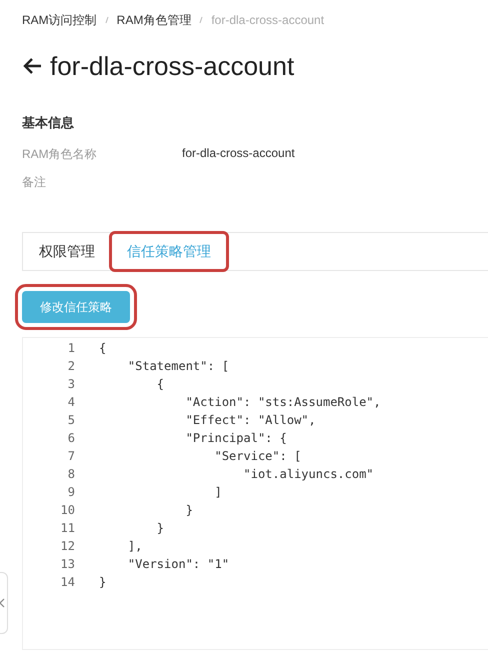 The image size is (488, 663). What do you see at coordinates (178, 366) in the screenshot?
I see `code-line: "Statement": [` at bounding box center [178, 366].